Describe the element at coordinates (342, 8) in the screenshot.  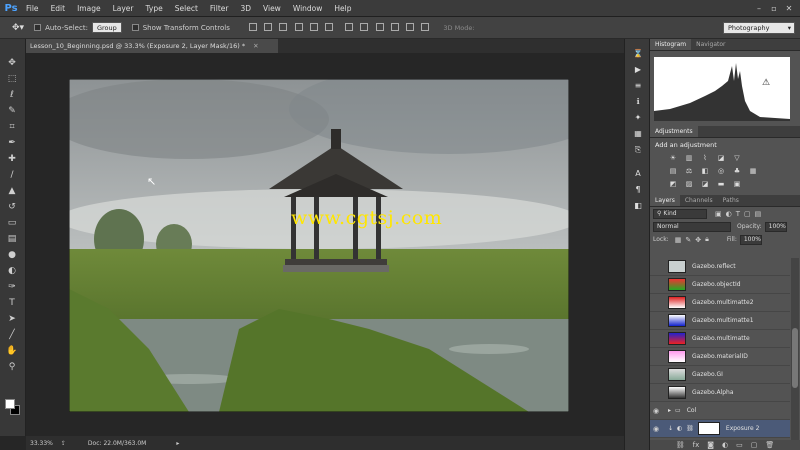
I see `menu-help: Help` at that location.